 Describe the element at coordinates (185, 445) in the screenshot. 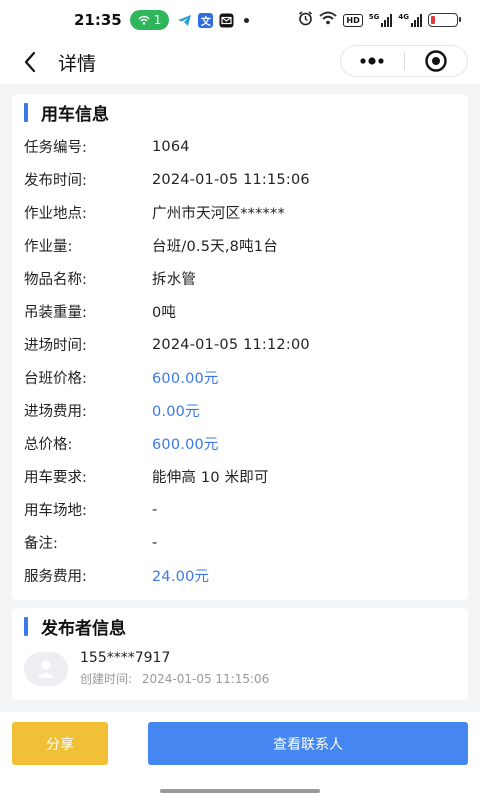

I see `total-price-value: 600.00元` at that location.